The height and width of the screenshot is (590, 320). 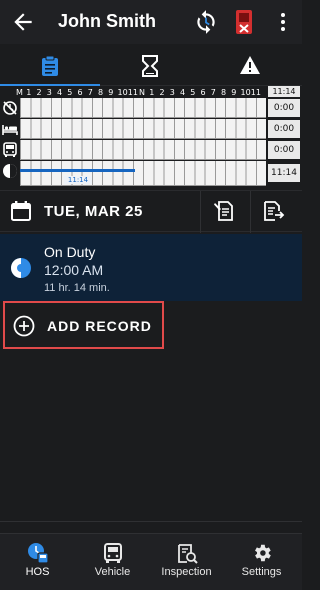 What do you see at coordinates (112, 572) in the screenshot?
I see `nav-vehicle-label: Vehicle` at bounding box center [112, 572].